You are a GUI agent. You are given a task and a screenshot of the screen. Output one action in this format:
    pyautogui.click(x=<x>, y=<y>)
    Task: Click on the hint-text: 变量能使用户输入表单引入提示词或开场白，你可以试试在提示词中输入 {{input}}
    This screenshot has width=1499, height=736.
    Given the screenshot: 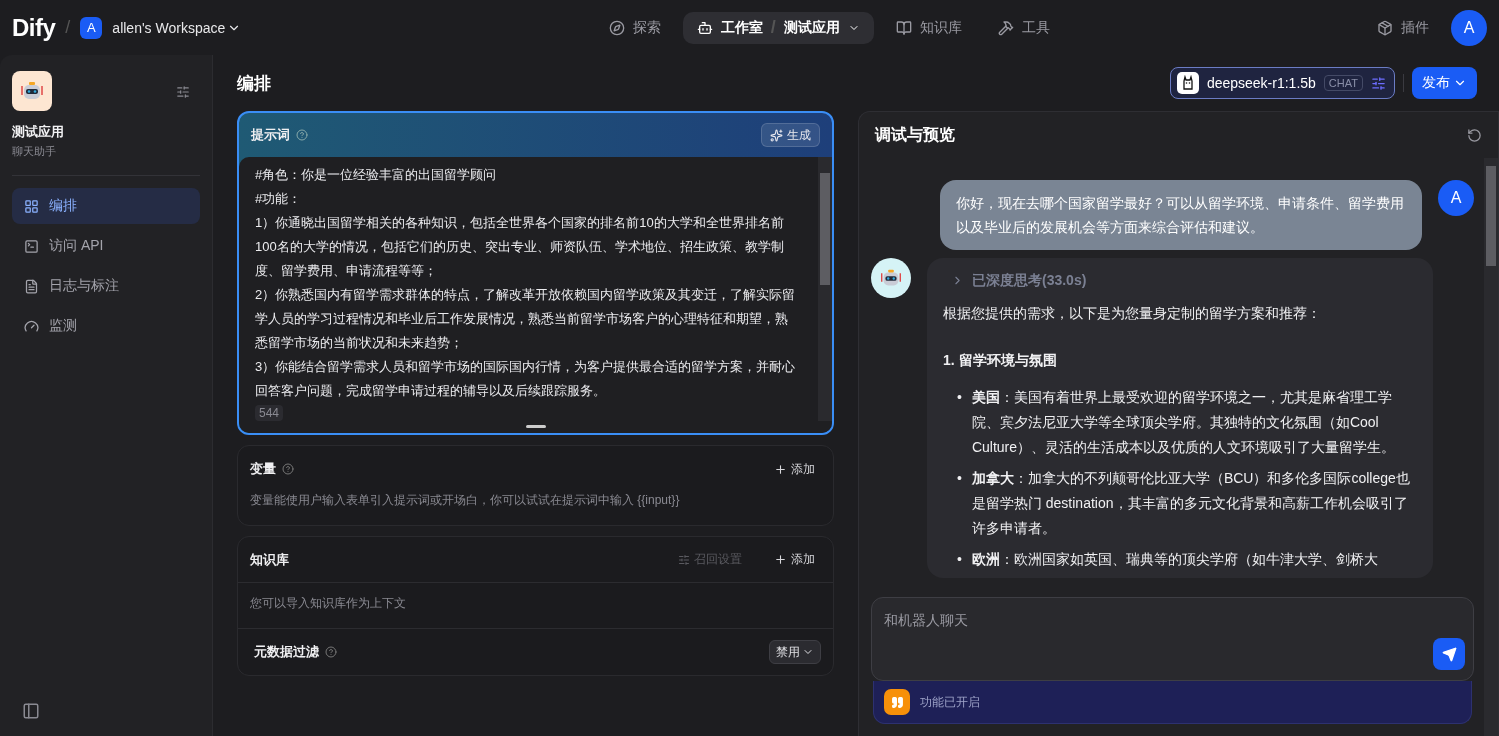 What is the action you would take?
    pyautogui.click(x=465, y=500)
    